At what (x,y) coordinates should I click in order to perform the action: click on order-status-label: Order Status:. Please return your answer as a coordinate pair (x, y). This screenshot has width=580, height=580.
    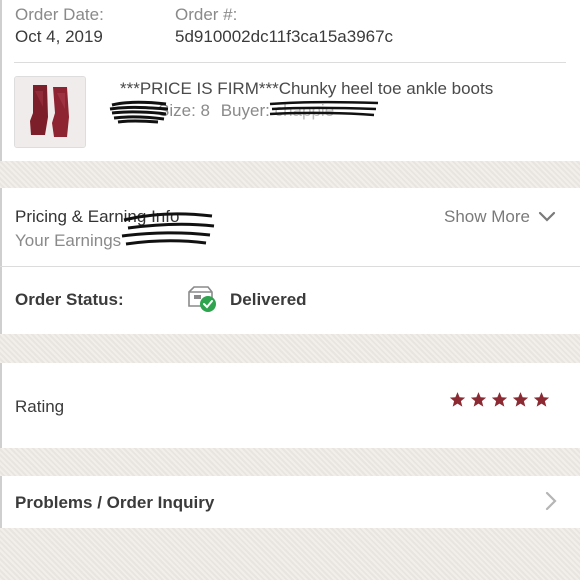
    Looking at the image, I should click on (69, 299).